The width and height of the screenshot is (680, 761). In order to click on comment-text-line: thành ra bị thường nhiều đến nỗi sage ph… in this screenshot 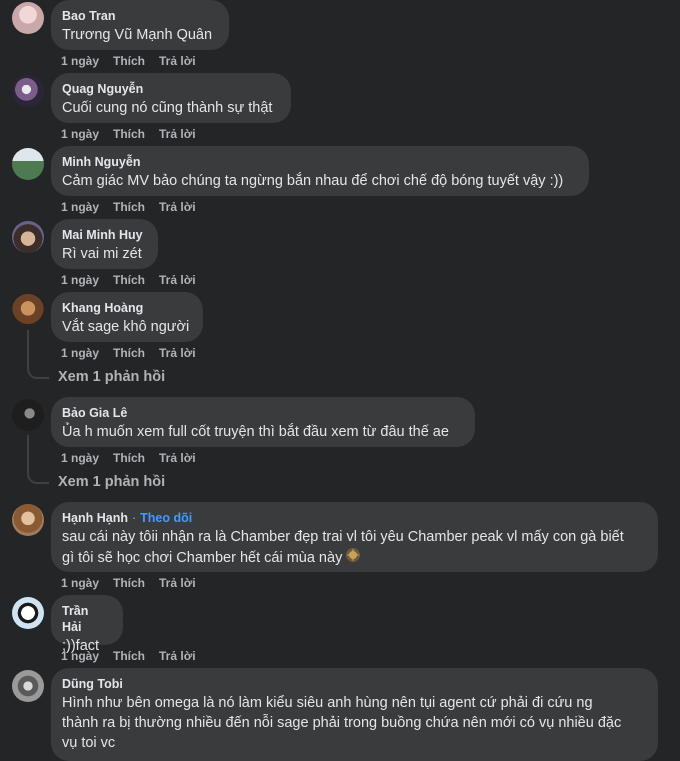, I will do `click(342, 723)`.